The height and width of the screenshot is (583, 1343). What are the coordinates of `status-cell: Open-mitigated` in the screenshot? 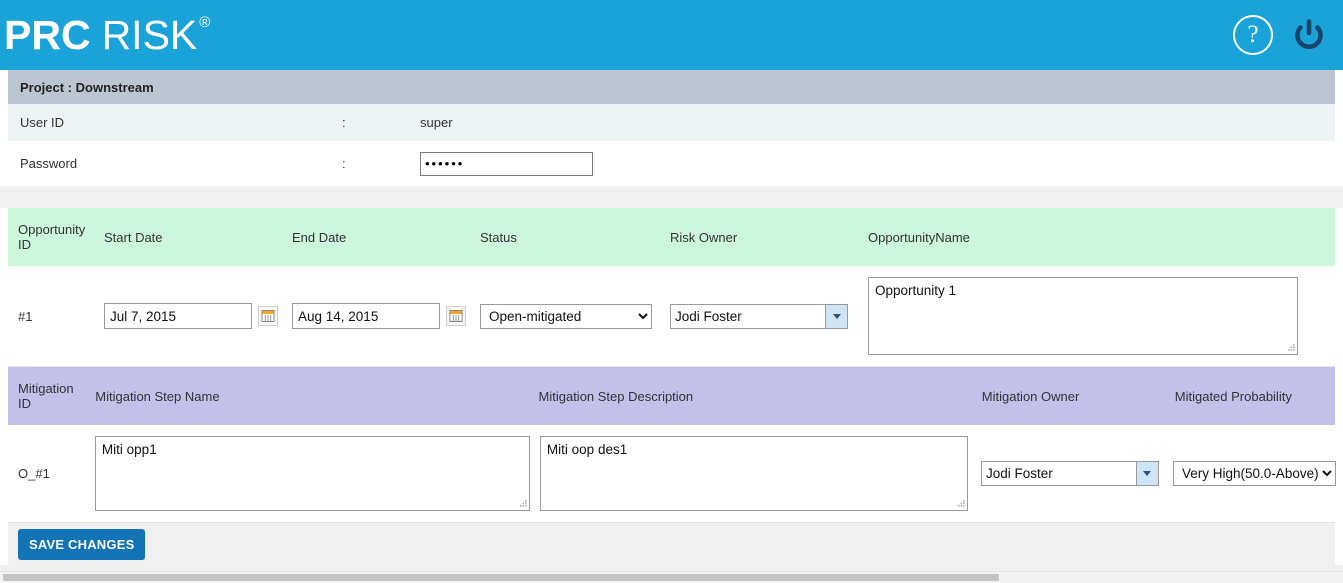 It's located at (565, 316).